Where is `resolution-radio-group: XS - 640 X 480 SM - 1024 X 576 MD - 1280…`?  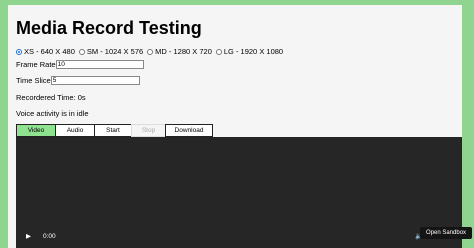
resolution-radio-group: XS - 640 X 480 SM - 1024 X 576 MD - 1280… is located at coordinates (151, 51).